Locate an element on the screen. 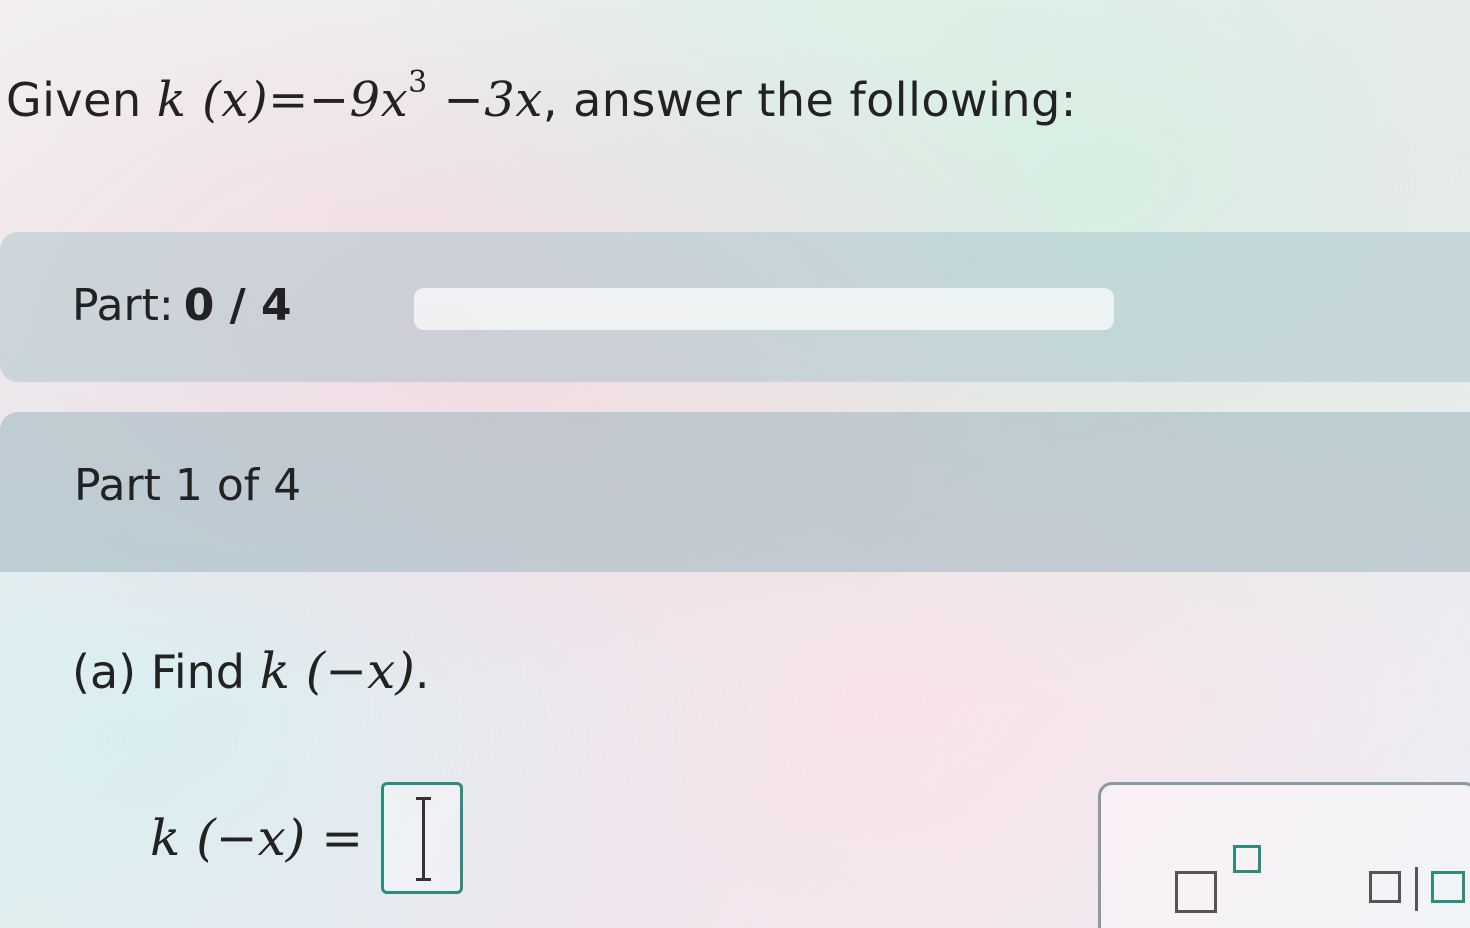 The height and width of the screenshot is (928, 1470). progress-label: Part: 0 / 4 is located at coordinates (182, 305).